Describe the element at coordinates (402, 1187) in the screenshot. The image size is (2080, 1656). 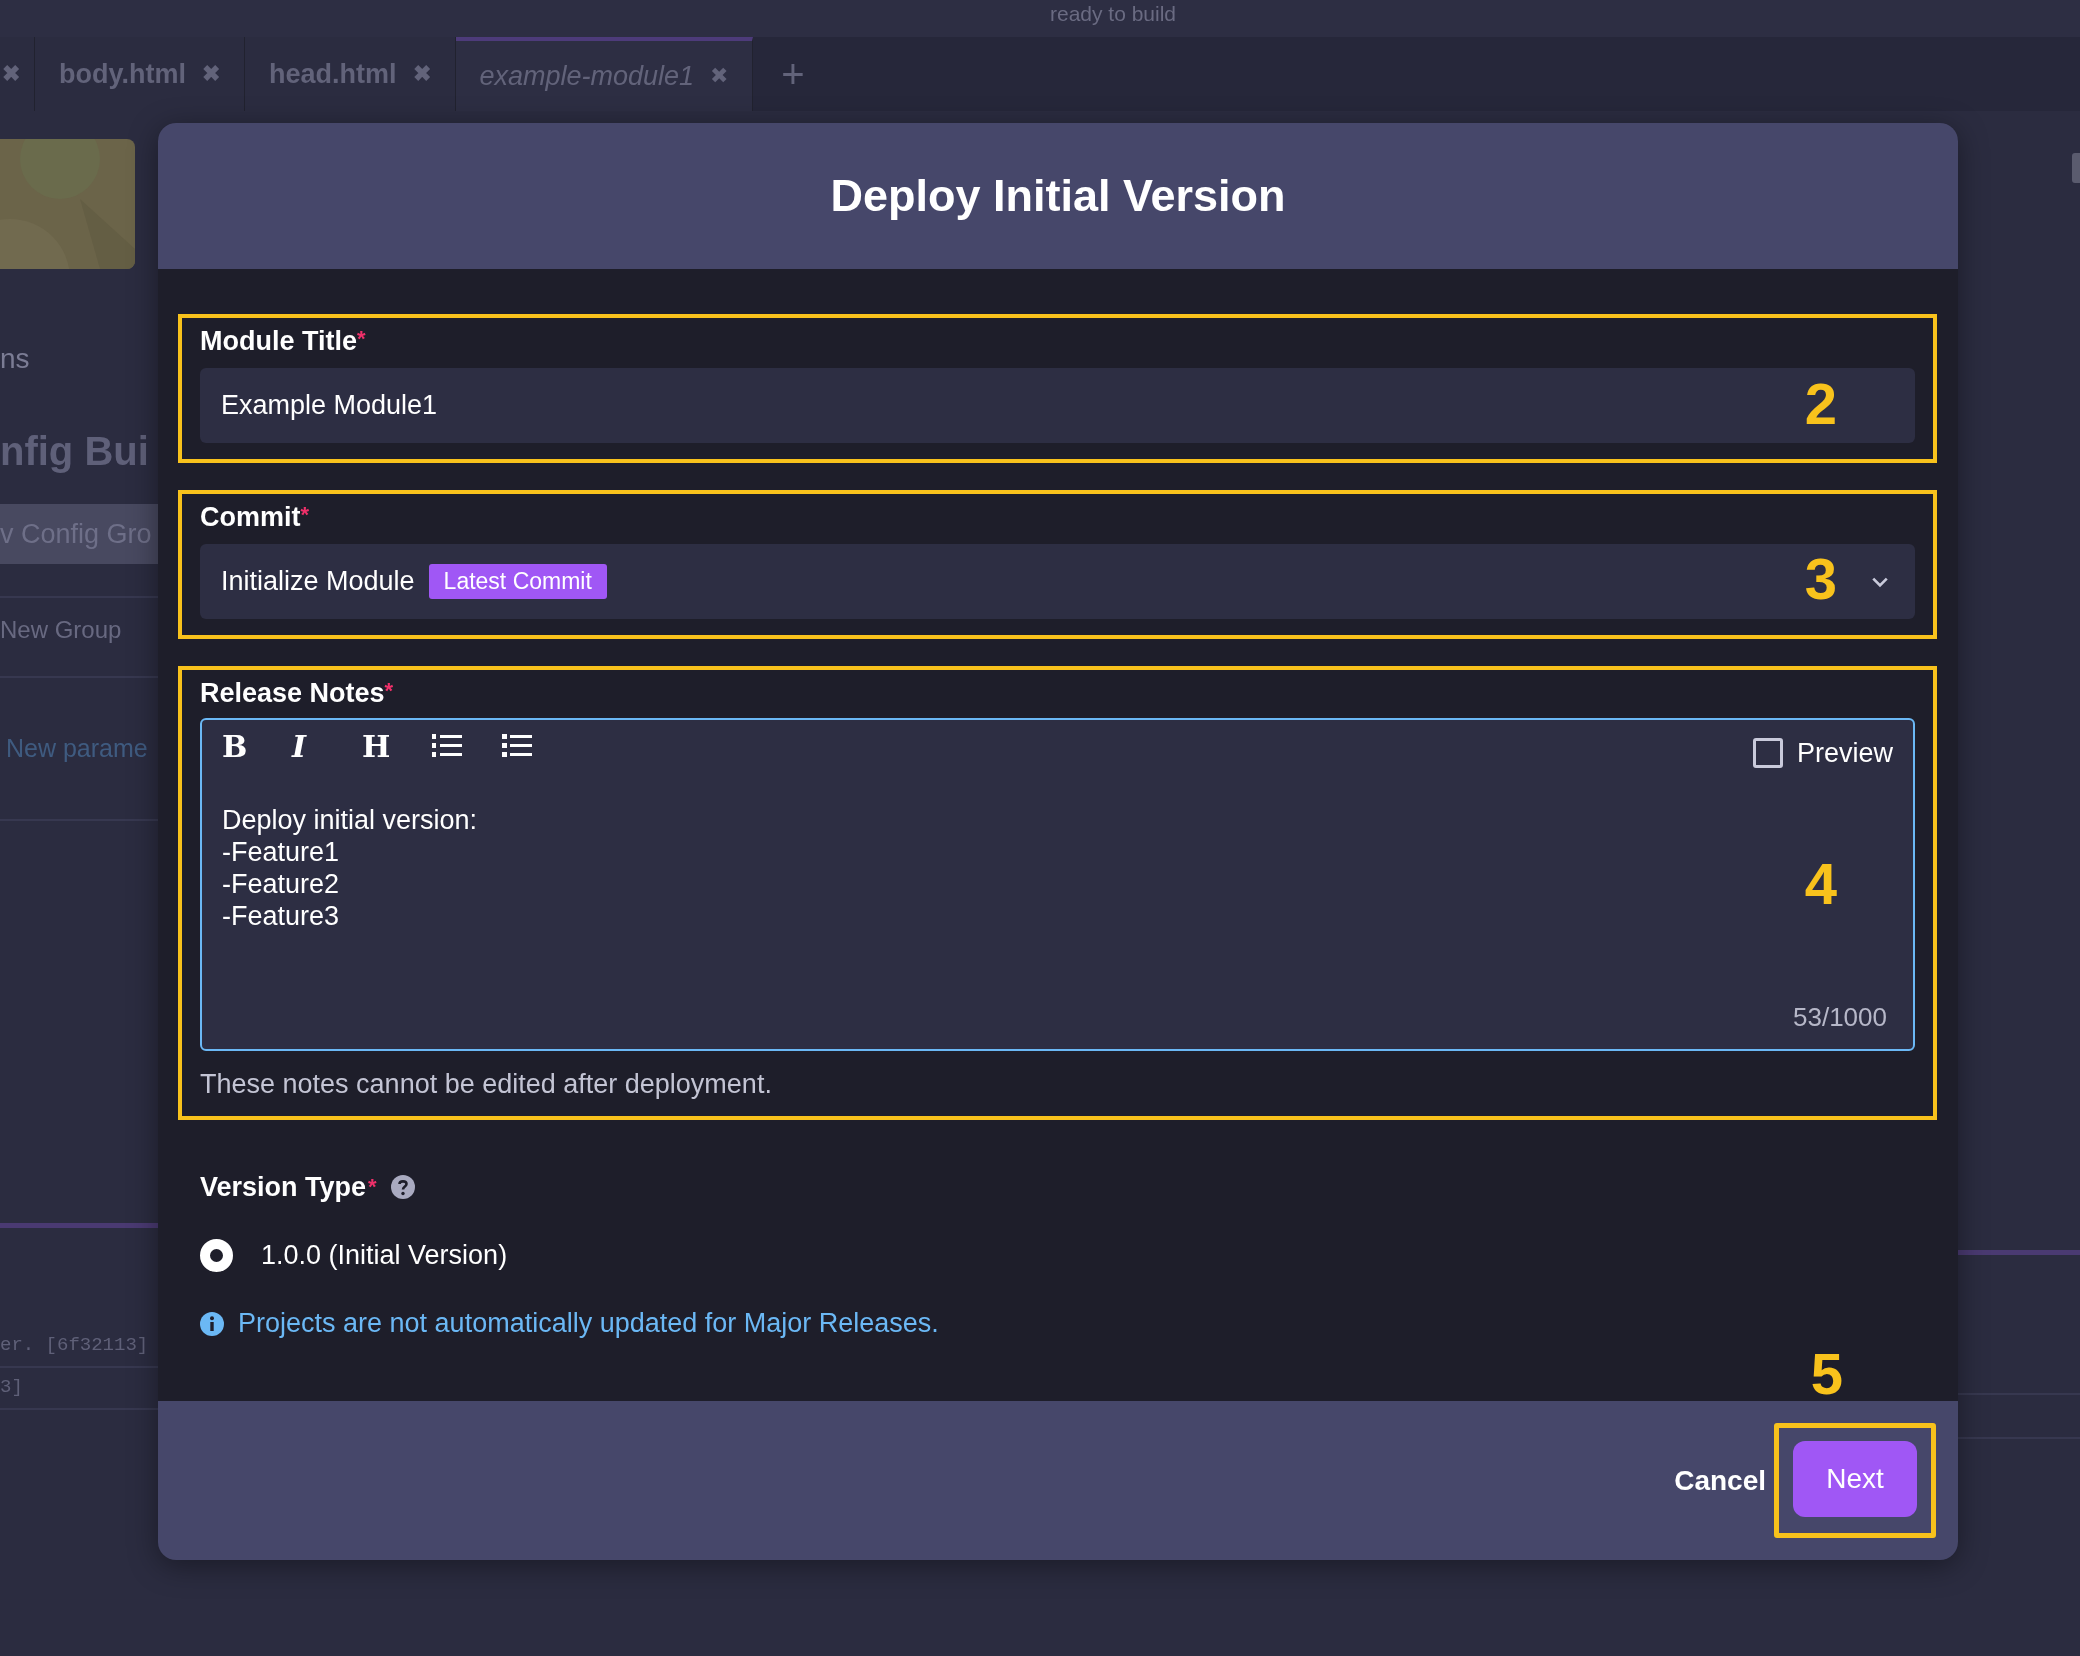
I see `help-icon` at that location.